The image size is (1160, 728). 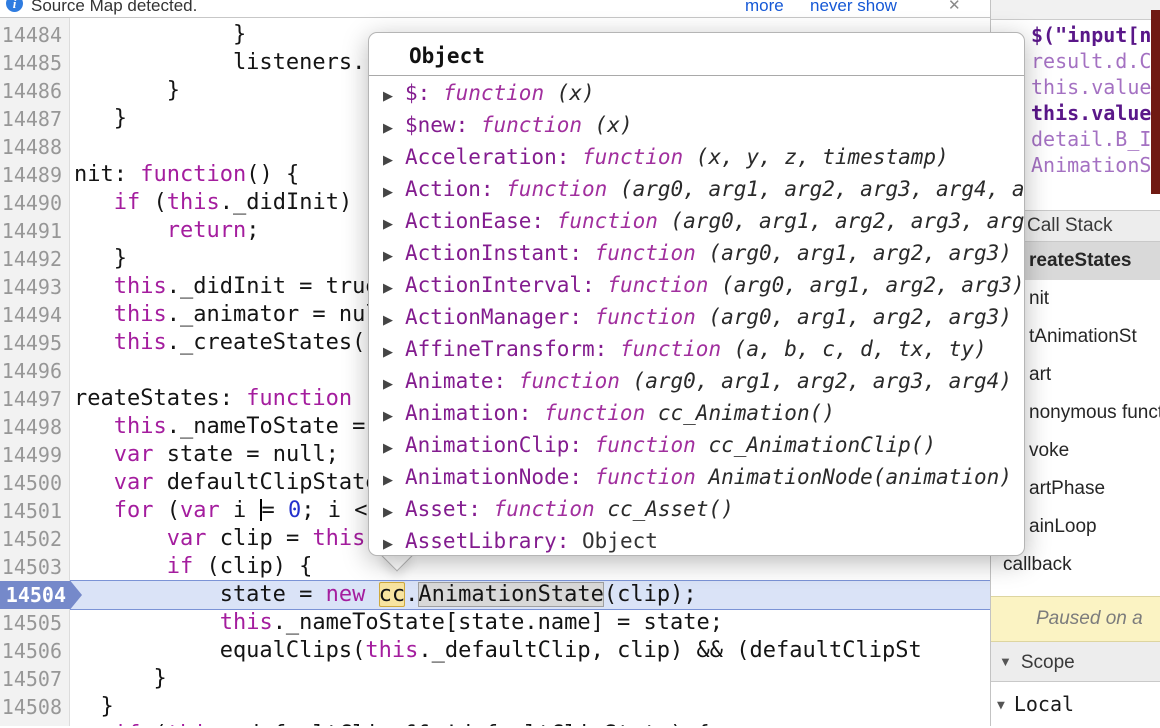 I want to click on line-number: 14493, so click(x=35, y=287).